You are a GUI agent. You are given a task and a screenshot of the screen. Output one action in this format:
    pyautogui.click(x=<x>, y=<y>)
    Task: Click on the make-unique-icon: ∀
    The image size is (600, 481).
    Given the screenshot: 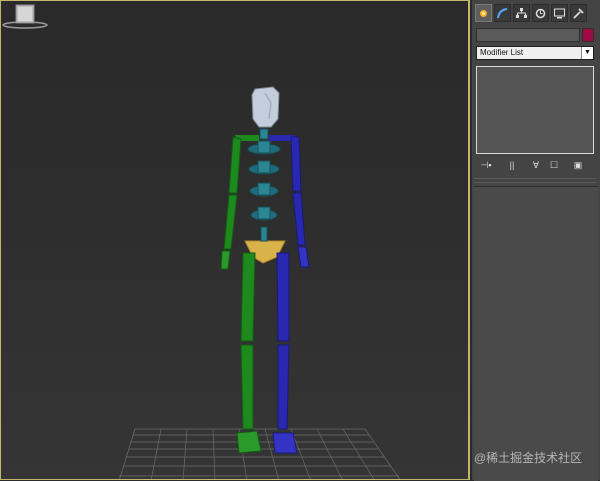 What is the action you would take?
    pyautogui.click(x=536, y=165)
    